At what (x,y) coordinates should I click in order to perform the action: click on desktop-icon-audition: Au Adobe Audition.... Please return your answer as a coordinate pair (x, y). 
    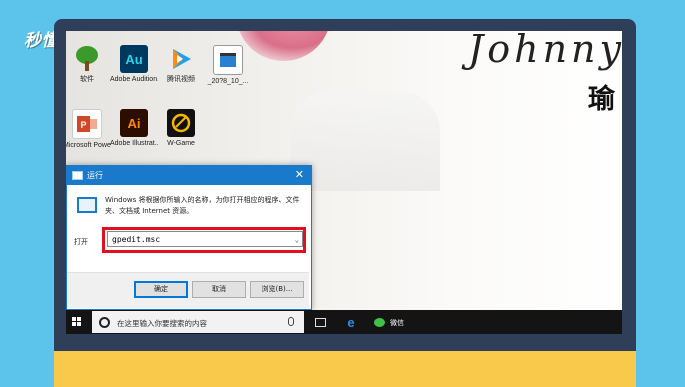
    Looking at the image, I should click on (134, 64).